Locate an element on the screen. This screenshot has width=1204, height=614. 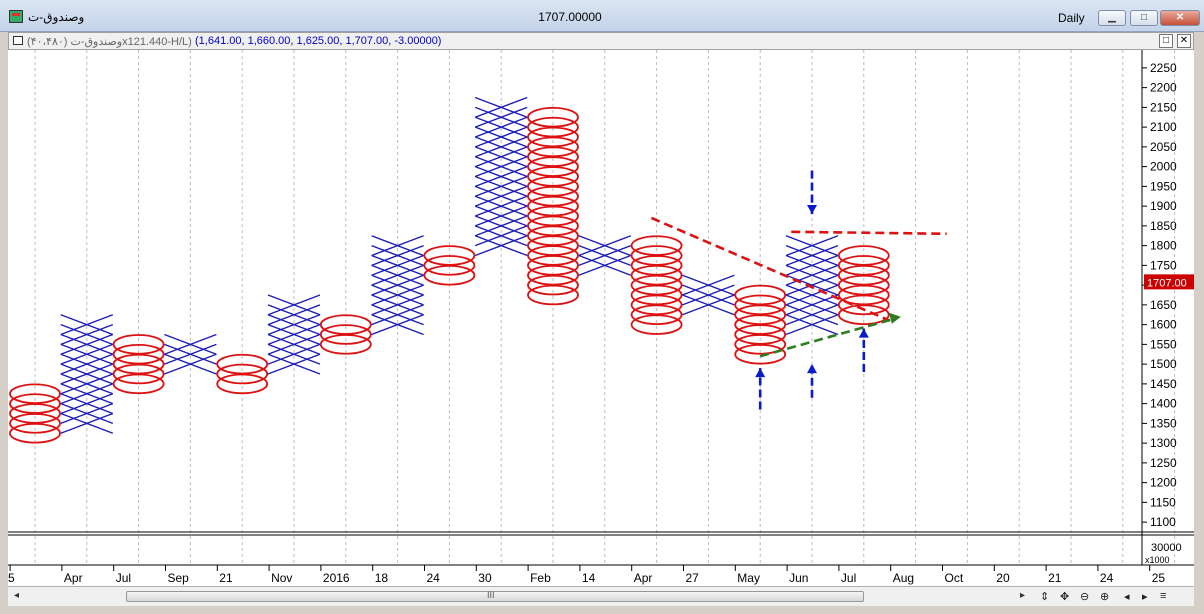
y-tick-label: 2000 is located at coordinates (1163, 167).